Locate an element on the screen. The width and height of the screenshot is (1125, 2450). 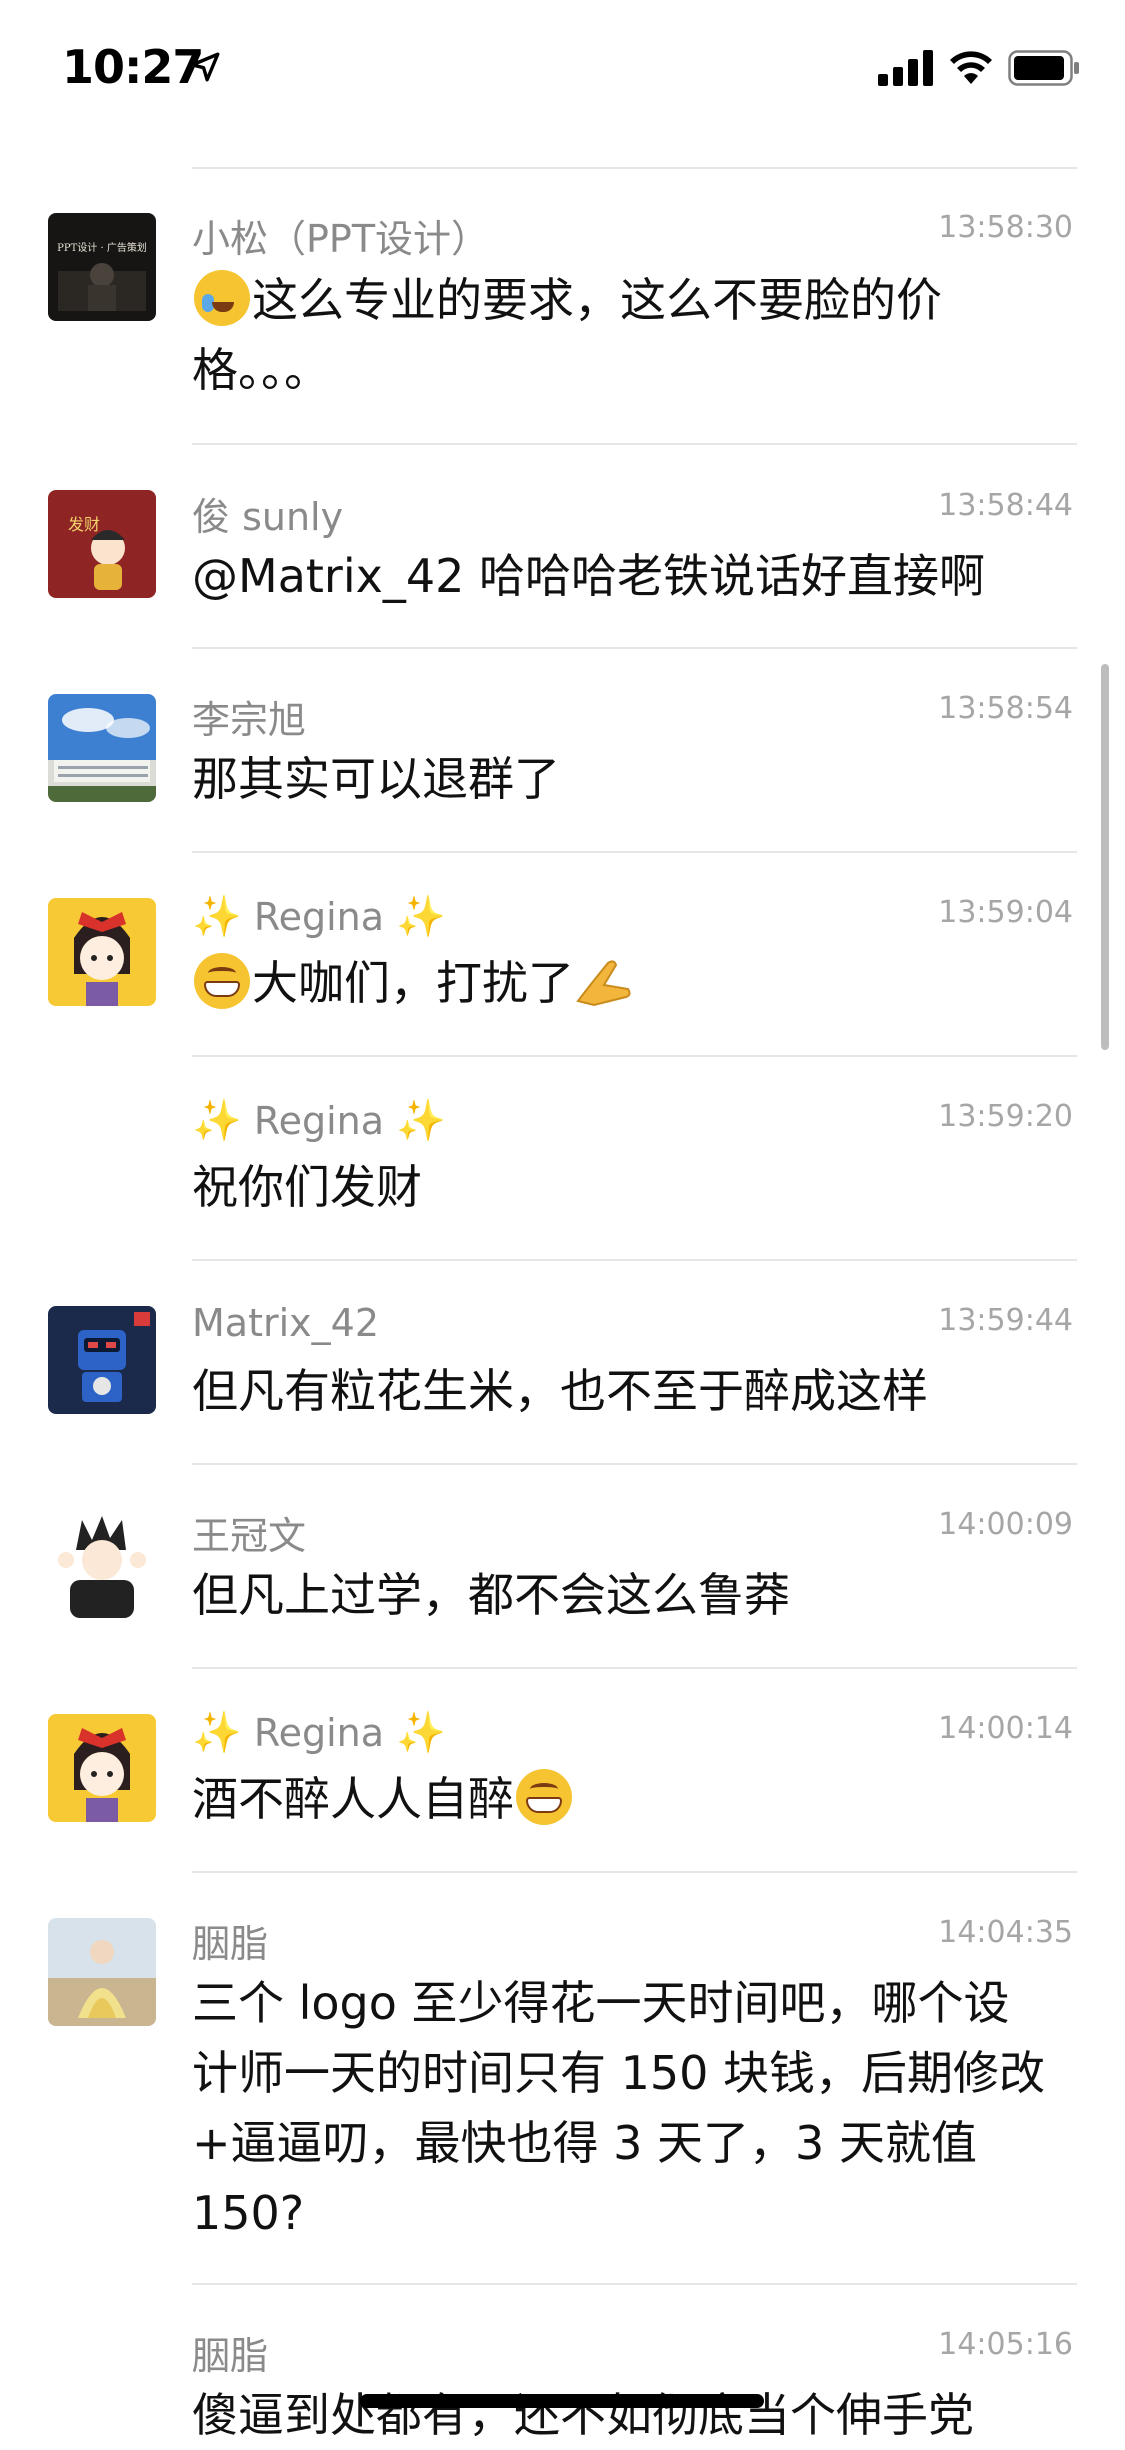
sender-name: 俊 sunly is located at coordinates (268, 517).